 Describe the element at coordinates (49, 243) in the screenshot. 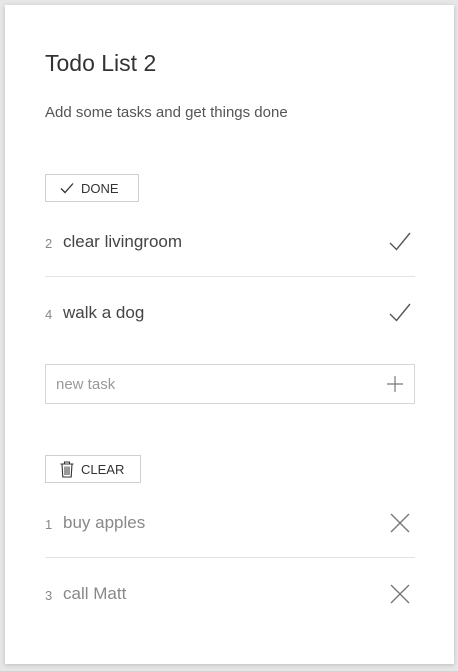

I see `item-number: 2` at that location.